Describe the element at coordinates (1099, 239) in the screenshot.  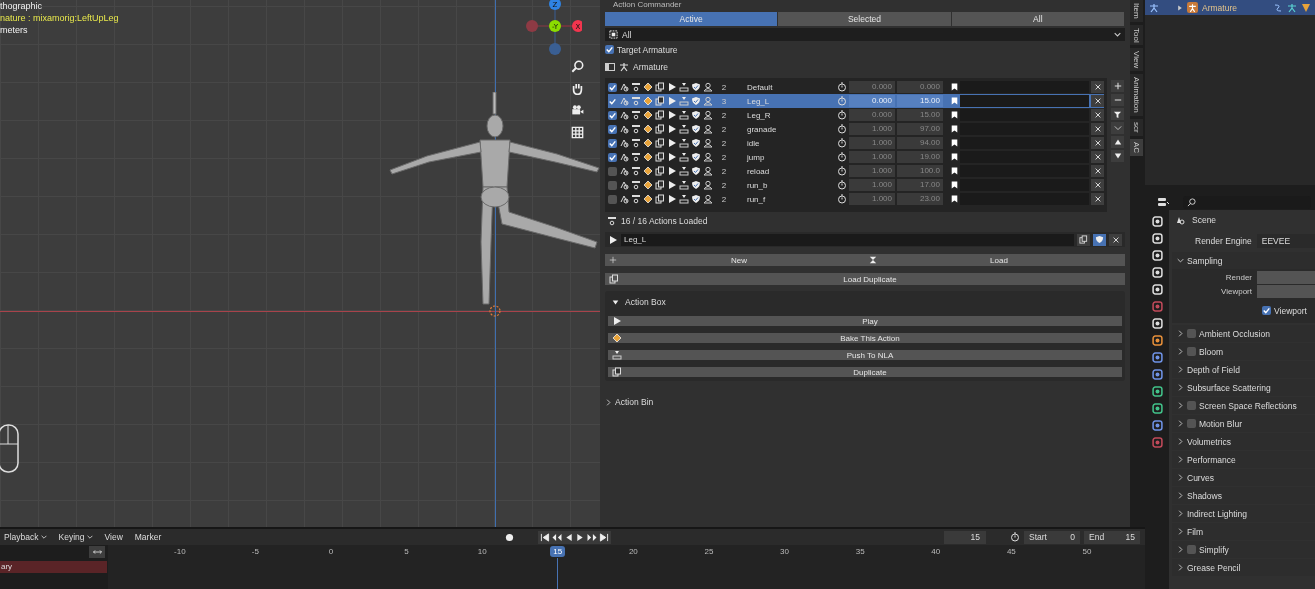
I see `shield-button` at that location.